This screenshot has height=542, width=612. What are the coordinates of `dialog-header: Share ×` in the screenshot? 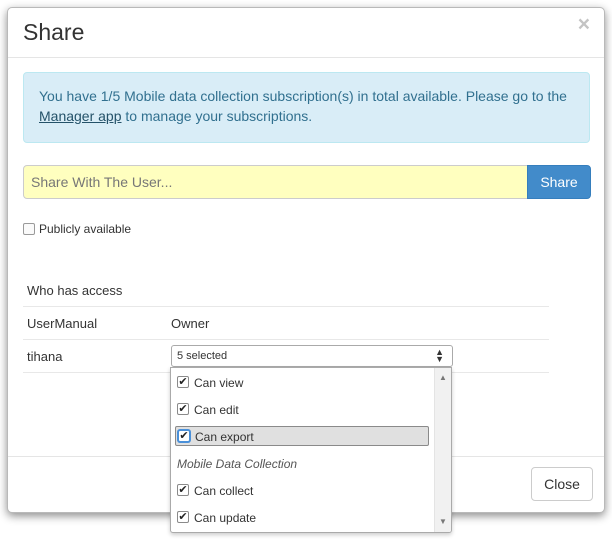 It's located at (306, 33).